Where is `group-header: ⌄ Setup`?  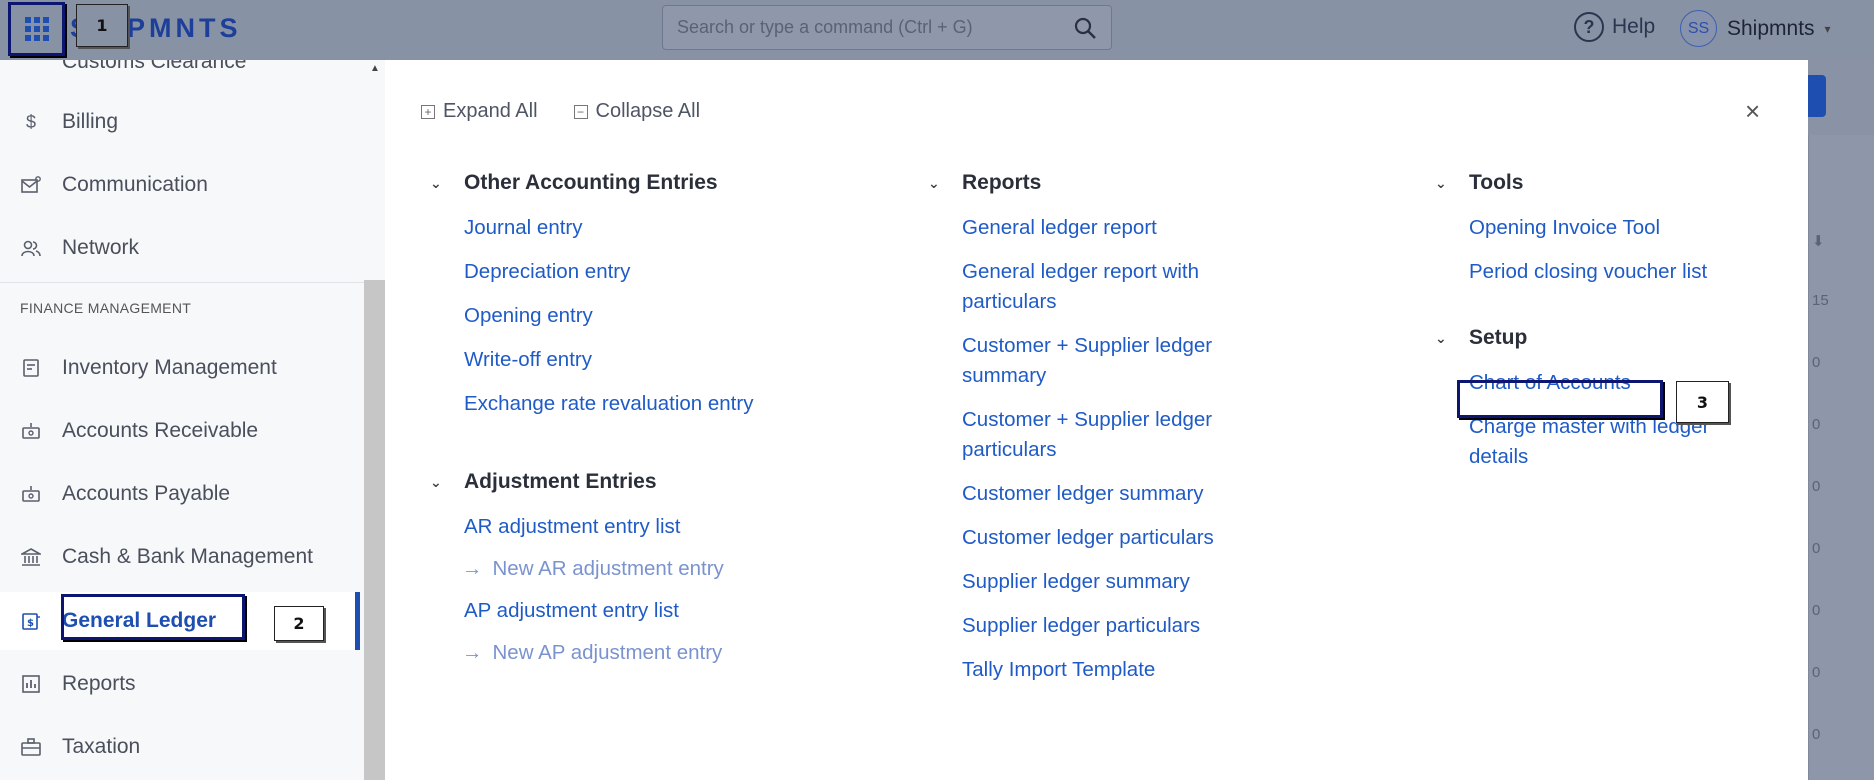 group-header: ⌄ Setup is located at coordinates (1601, 338).